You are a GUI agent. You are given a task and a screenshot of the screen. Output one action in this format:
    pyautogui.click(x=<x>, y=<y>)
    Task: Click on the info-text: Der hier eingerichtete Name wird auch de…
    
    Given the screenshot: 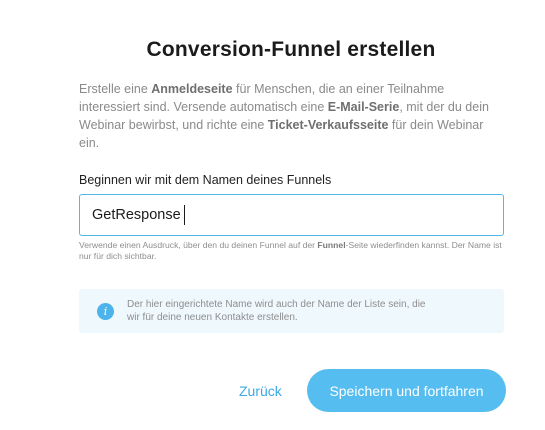 What is the action you would take?
    pyautogui.click(x=276, y=311)
    